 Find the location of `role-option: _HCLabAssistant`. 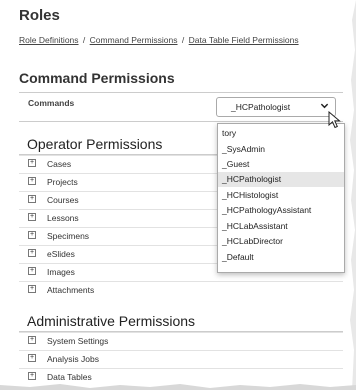

role-option: _HCLabAssistant is located at coordinates (281, 226).